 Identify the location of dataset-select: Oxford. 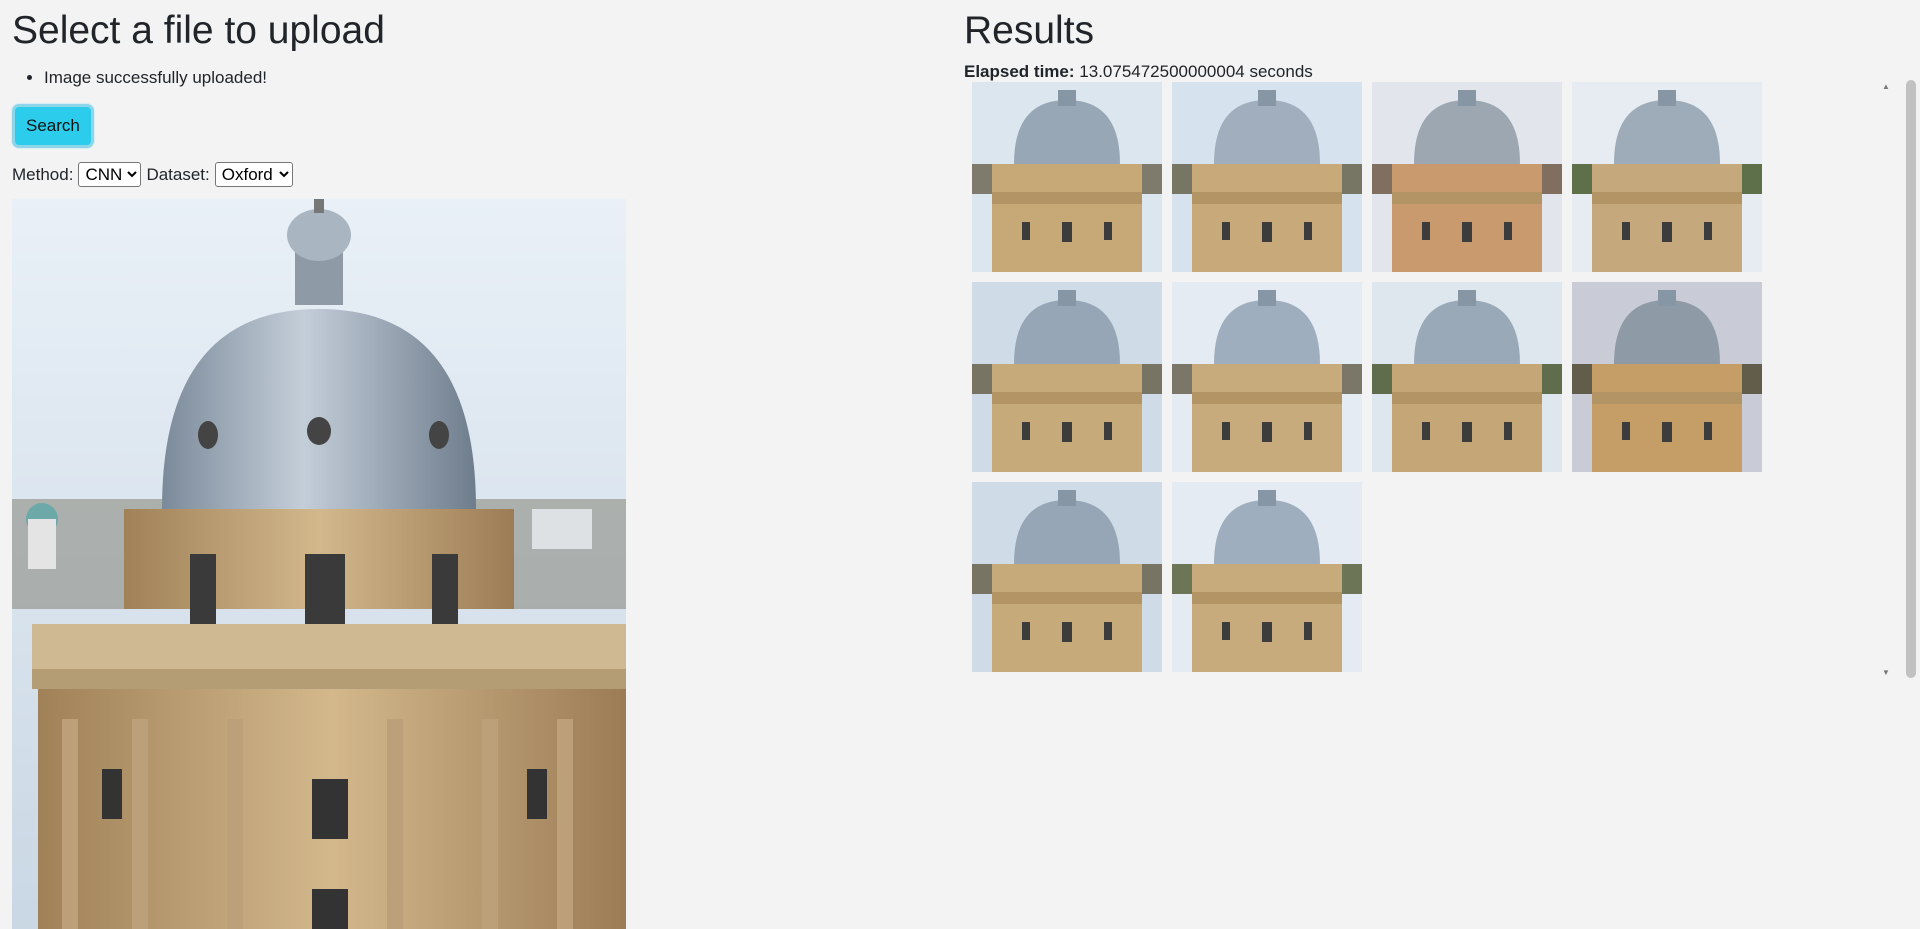
(253, 174).